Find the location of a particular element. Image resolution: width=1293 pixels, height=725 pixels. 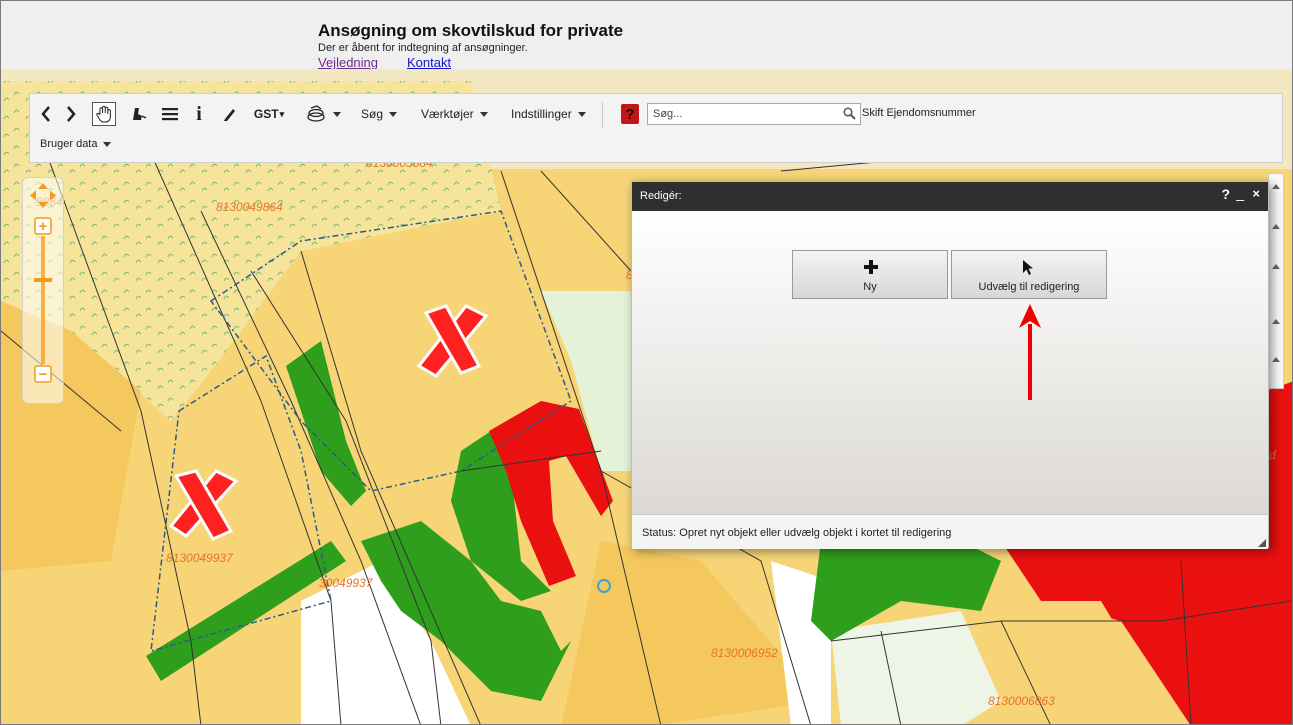

dialog-header: Redigér: ? _ × is located at coordinates (950, 196).